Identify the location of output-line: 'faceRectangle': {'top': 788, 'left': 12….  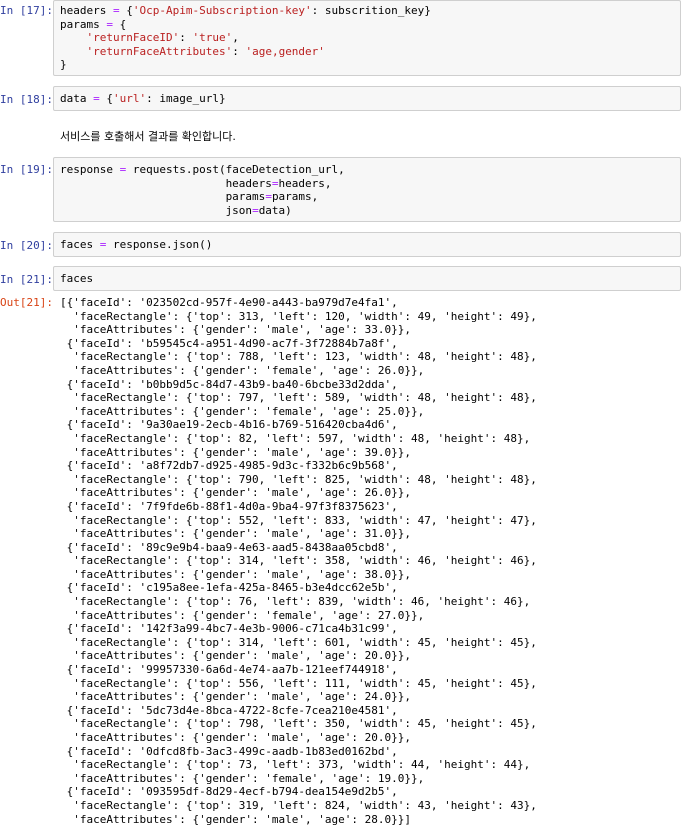
(298, 357).